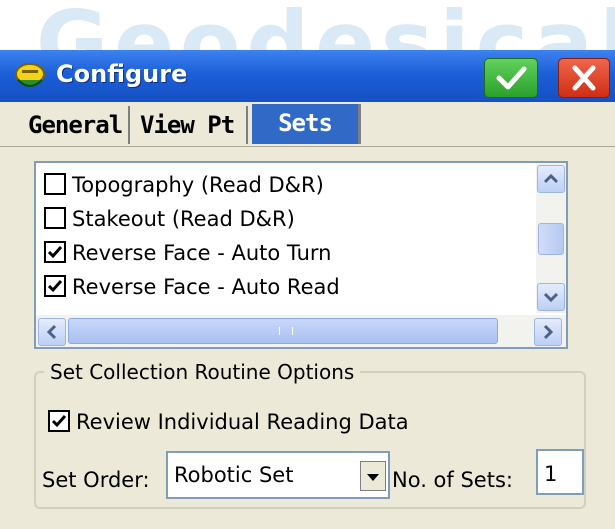  I want to click on num-sets-input: 1, so click(560, 472).